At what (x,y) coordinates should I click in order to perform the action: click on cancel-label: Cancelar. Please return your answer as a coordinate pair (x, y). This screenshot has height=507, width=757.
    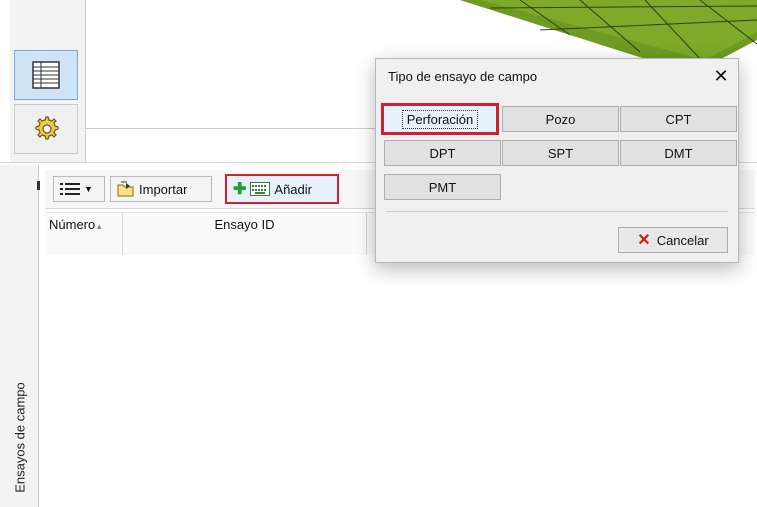
    Looking at the image, I should click on (682, 240).